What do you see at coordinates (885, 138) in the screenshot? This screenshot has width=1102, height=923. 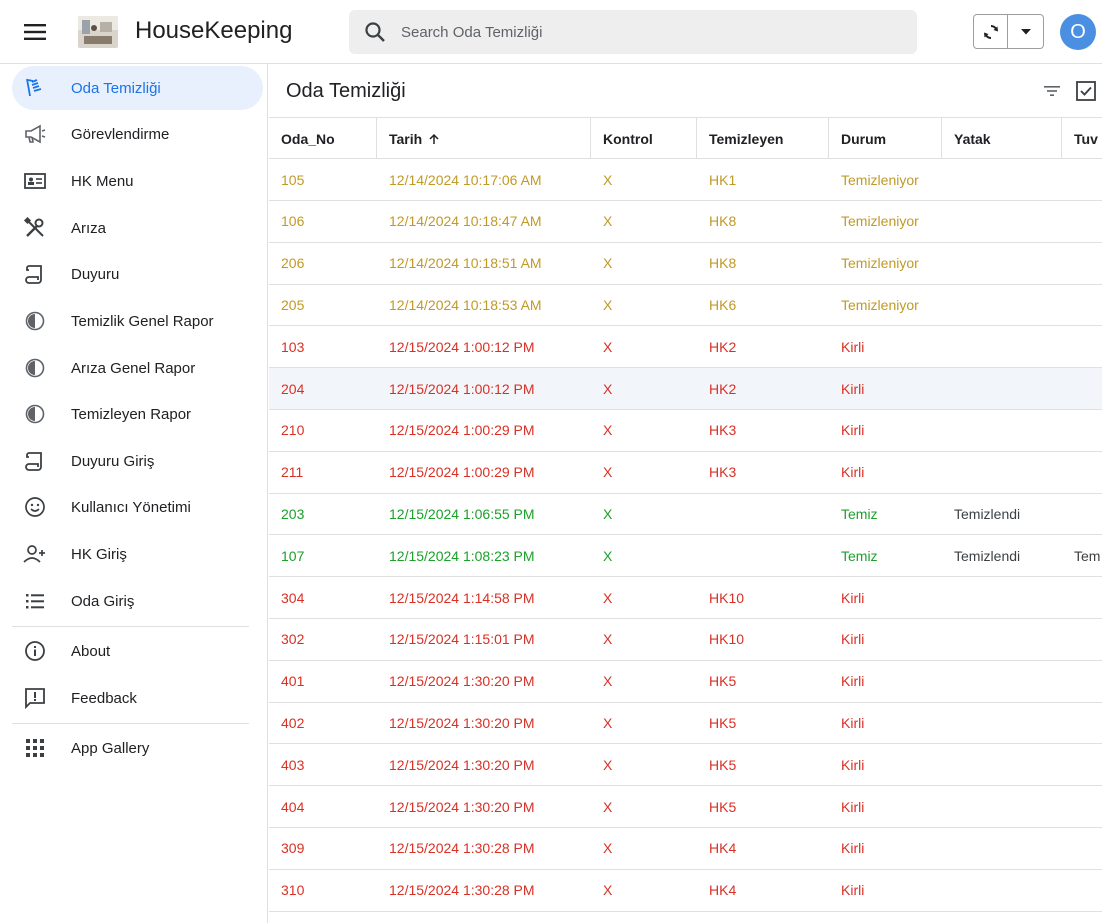 I see `column-header-durum: Durum` at bounding box center [885, 138].